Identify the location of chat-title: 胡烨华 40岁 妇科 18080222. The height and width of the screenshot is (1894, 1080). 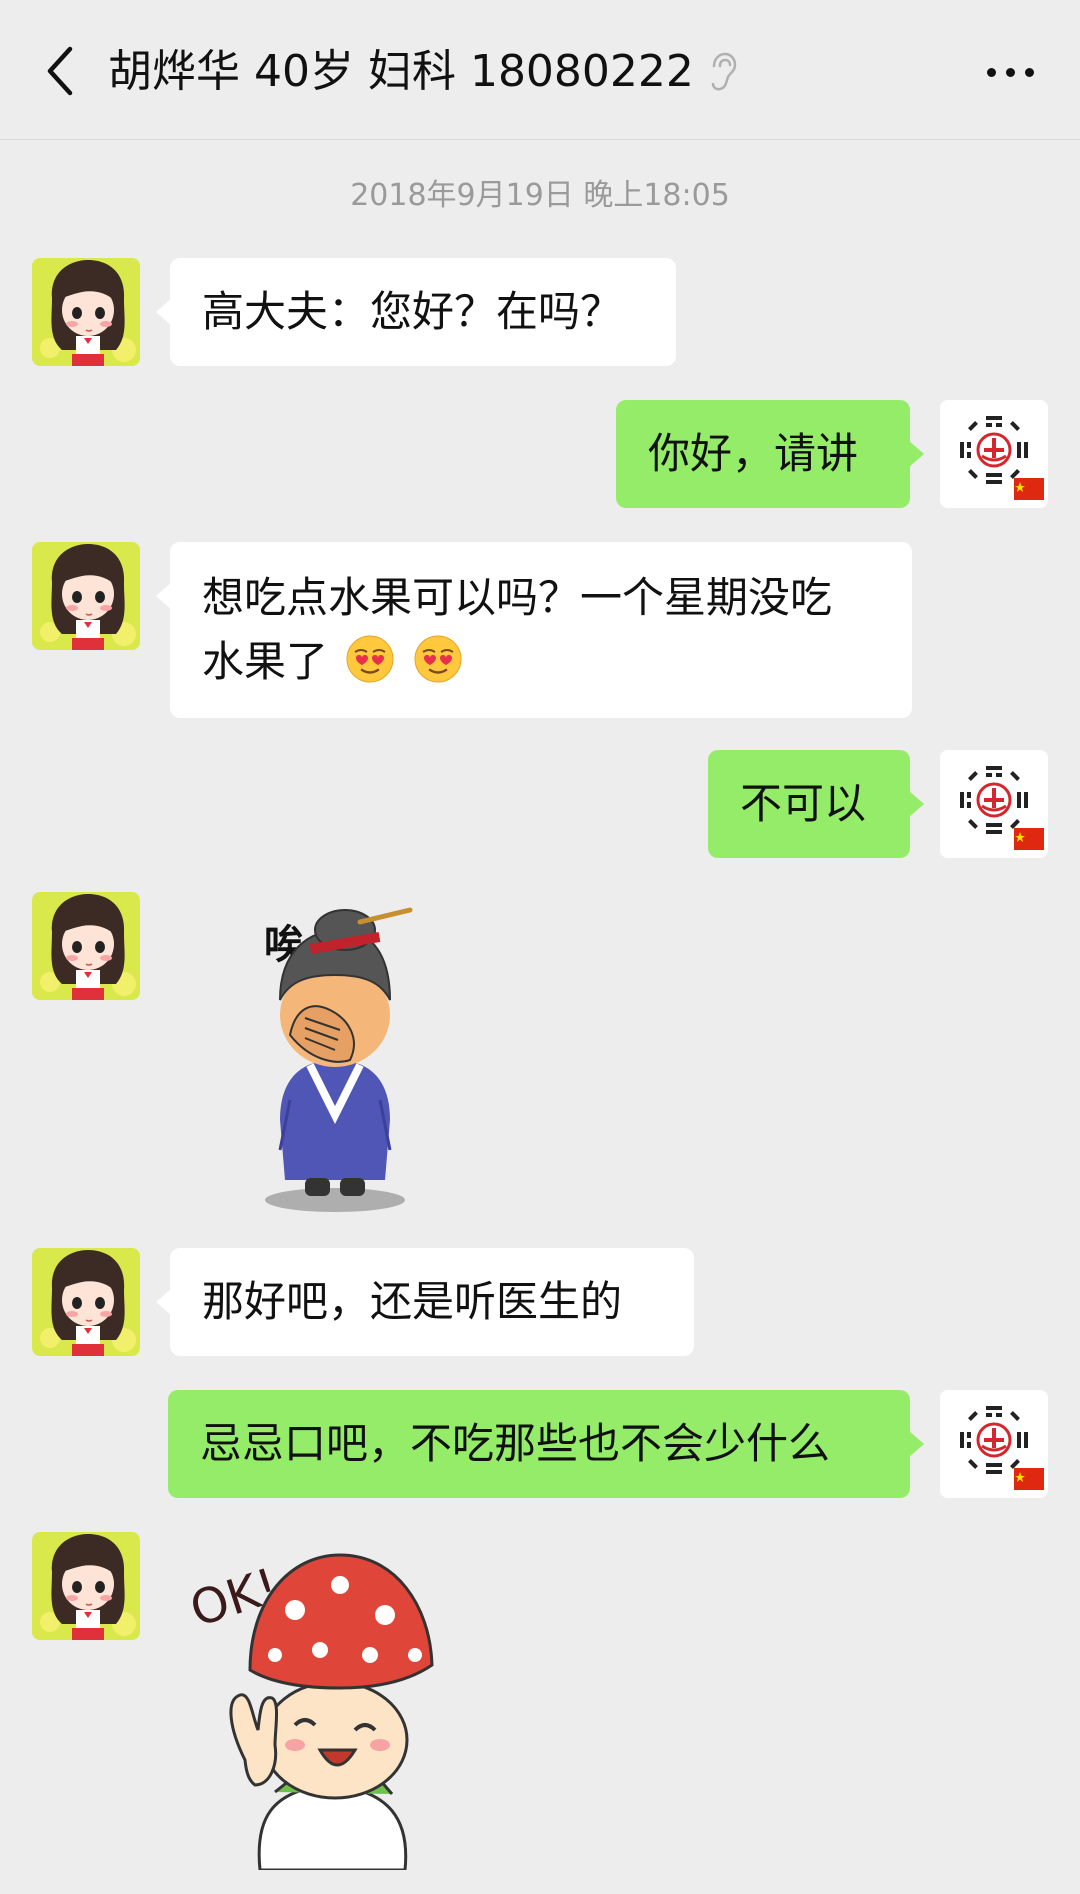
(423, 72).